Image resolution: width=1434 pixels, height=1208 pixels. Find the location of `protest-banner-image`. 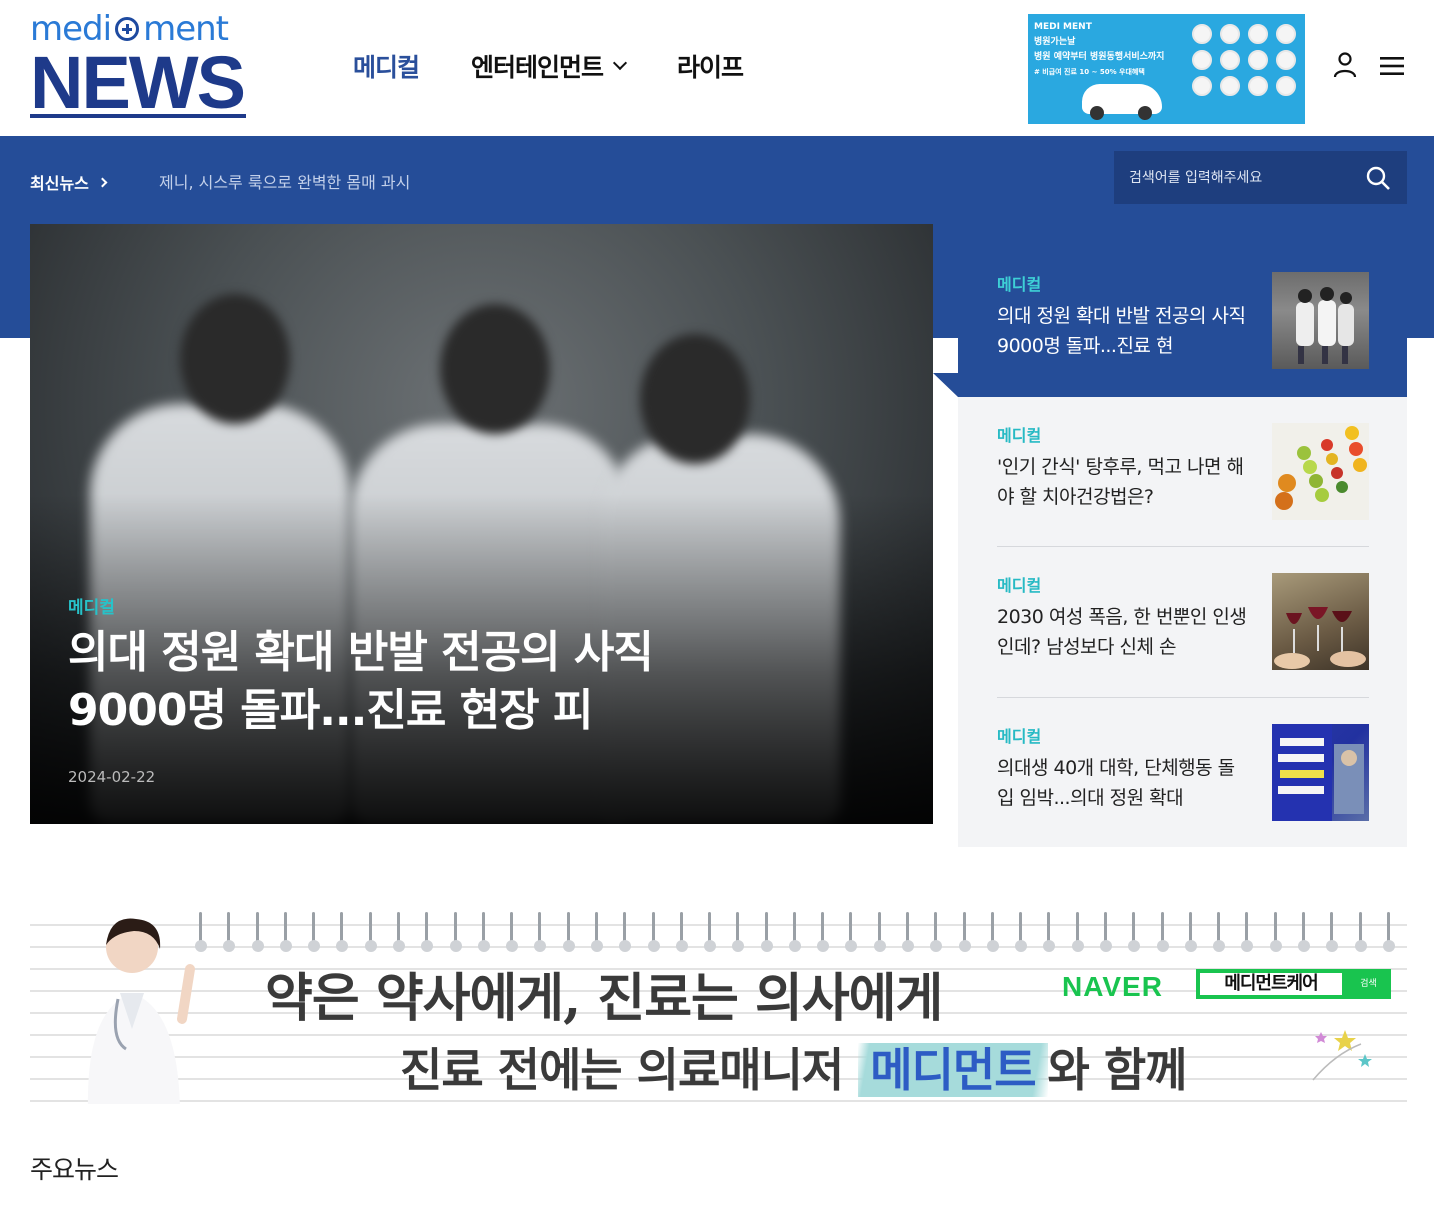

protest-banner-image is located at coordinates (1318, 772).